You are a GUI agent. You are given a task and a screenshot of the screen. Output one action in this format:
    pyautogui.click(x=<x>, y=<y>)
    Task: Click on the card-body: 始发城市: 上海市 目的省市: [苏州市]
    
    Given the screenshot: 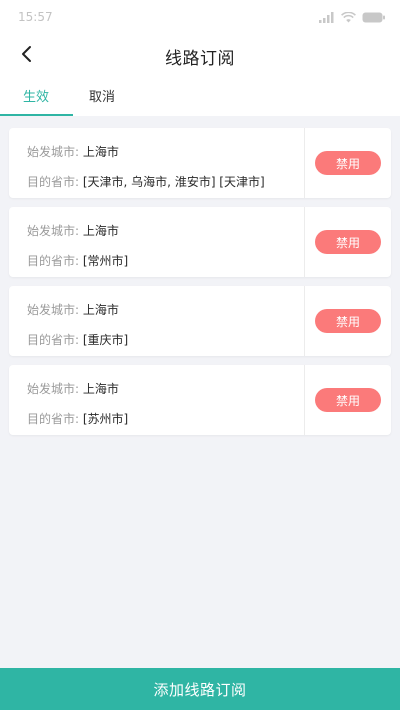 What is the action you would take?
    pyautogui.click(x=156, y=400)
    